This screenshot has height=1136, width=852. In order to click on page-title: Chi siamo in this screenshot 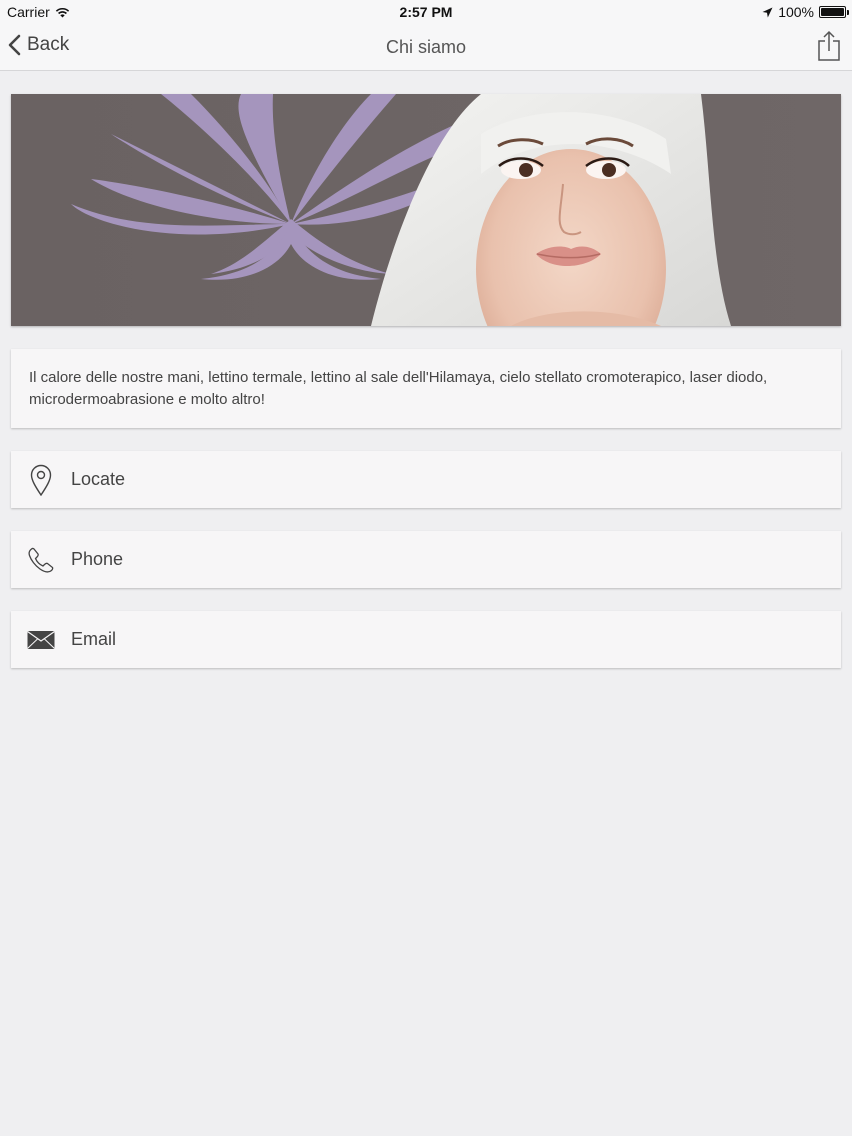, I will do `click(426, 47)`.